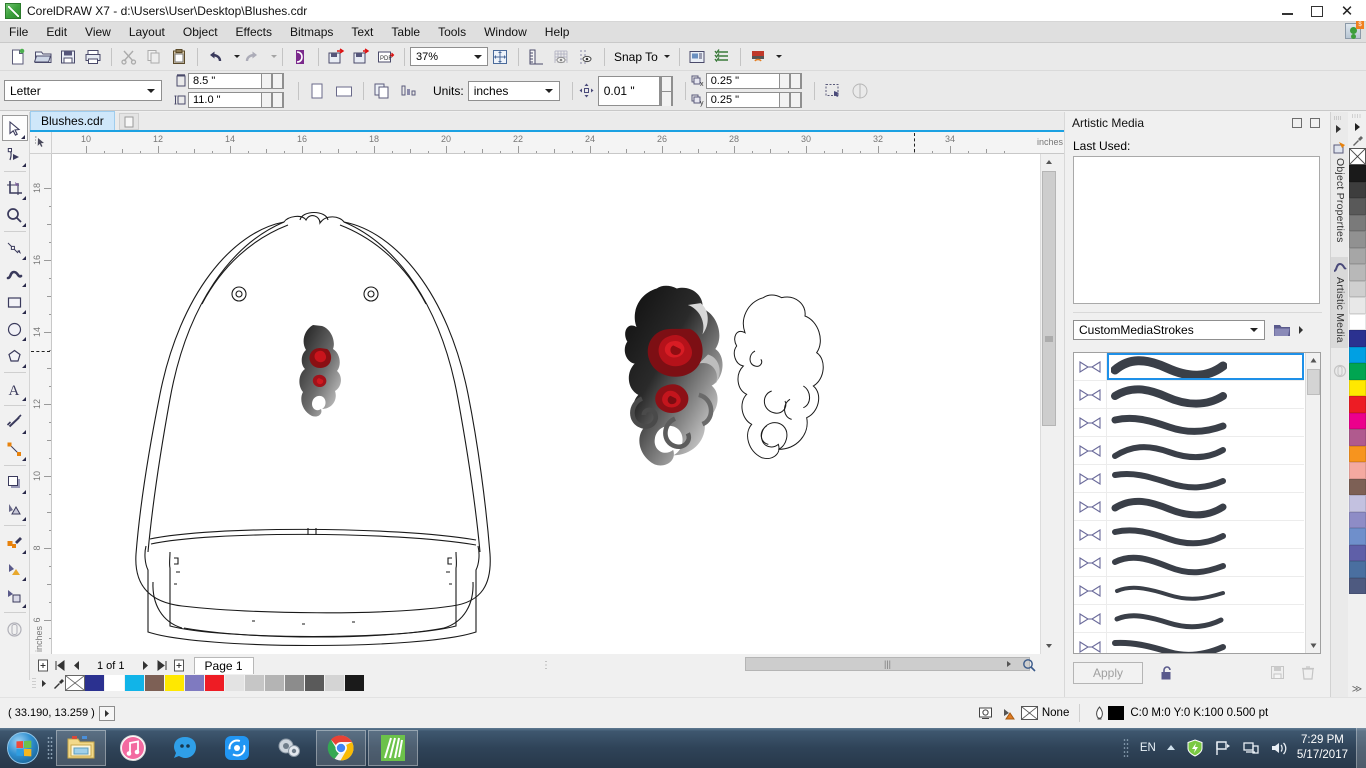 This screenshot has height=768, width=1366. I want to click on show-desktop-button, so click(1361, 748).